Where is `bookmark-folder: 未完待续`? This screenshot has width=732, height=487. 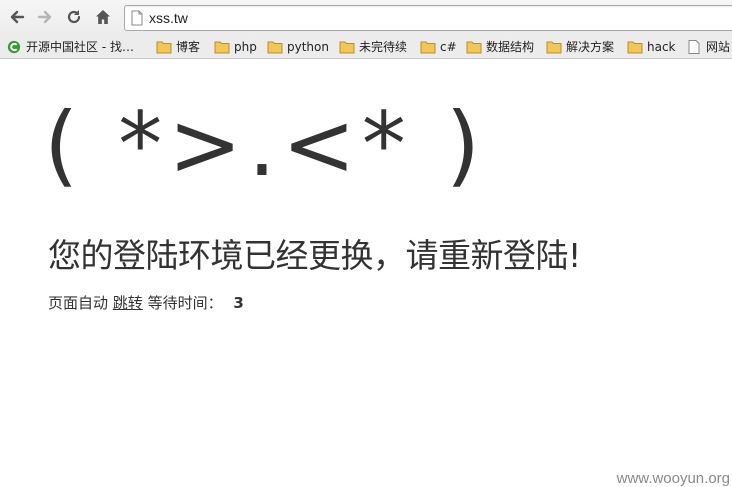
bookmark-folder: 未完待续 is located at coordinates (373, 47).